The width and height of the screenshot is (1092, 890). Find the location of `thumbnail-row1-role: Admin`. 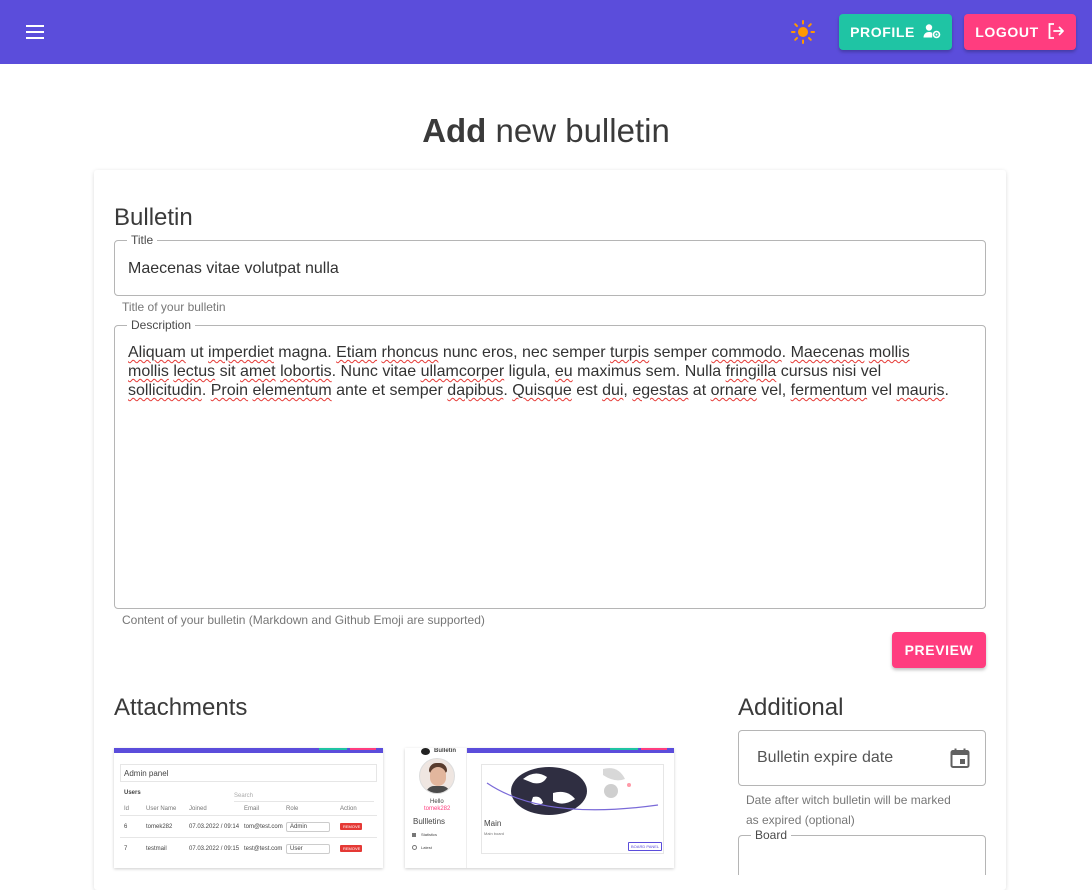

thumbnail-row1-role: Admin is located at coordinates (299, 827).